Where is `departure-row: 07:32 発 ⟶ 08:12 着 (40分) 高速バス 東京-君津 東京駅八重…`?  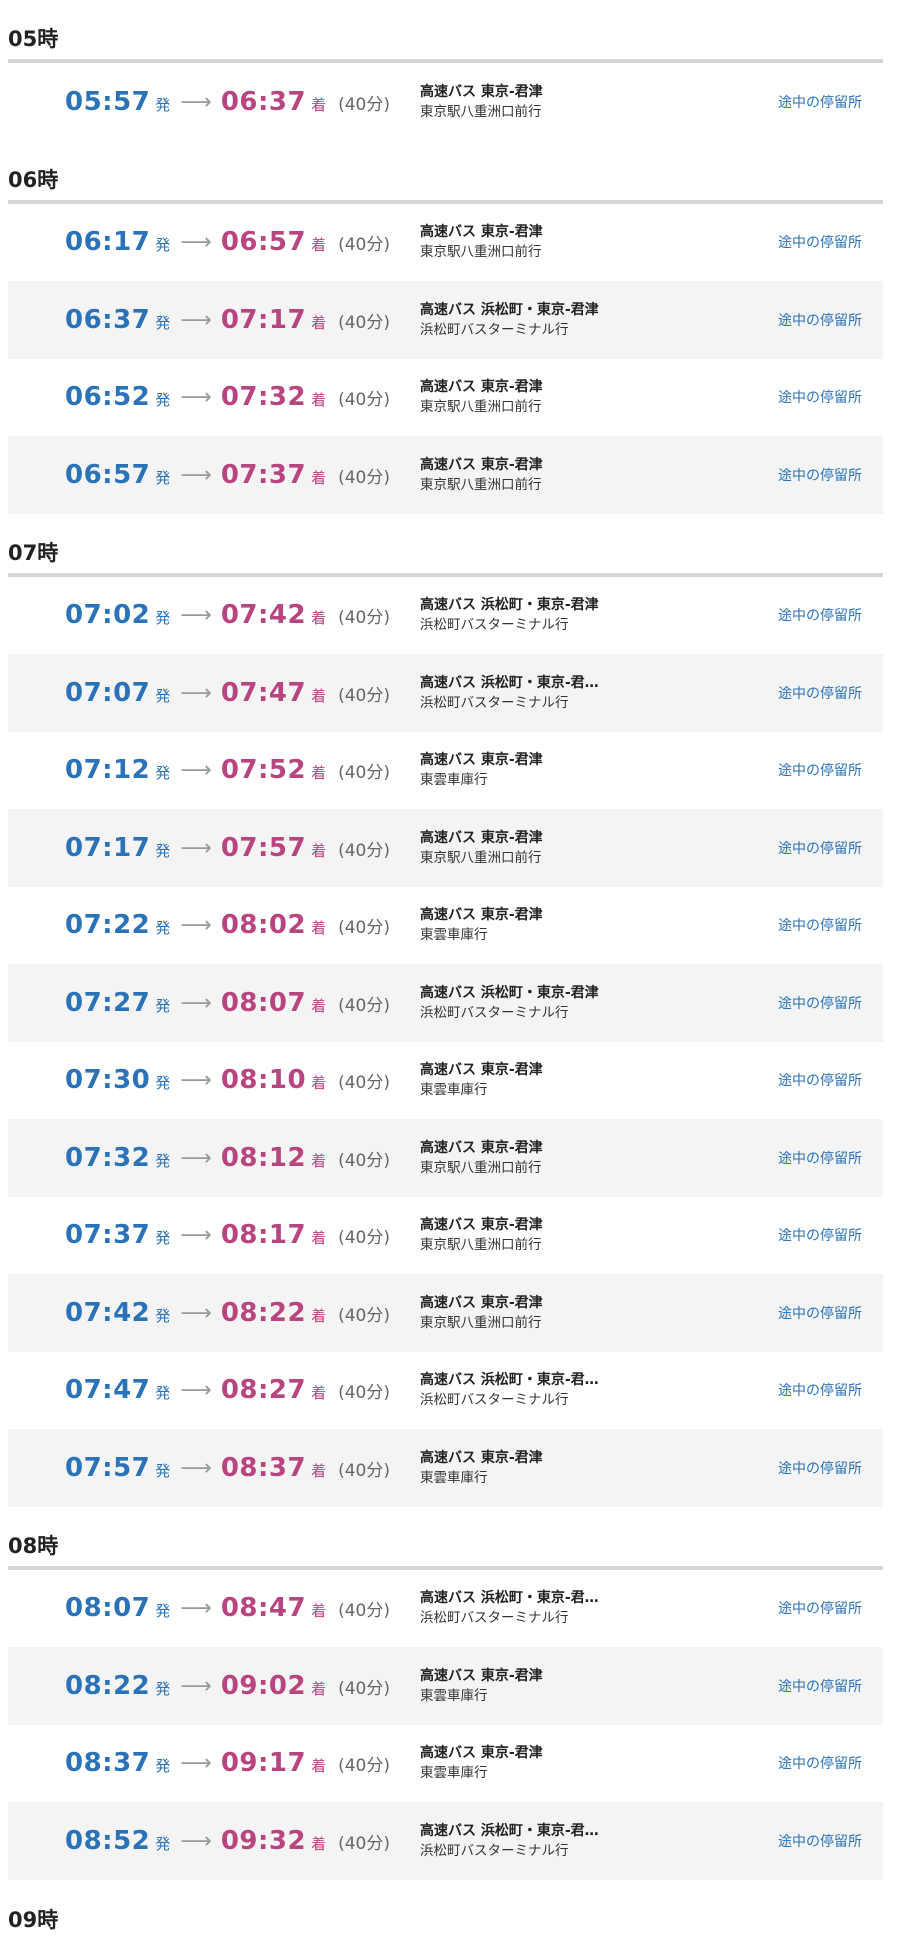
departure-row: 07:32 発 ⟶ 08:12 着 (40分) 高速バス 東京-君津 東京駅八重… is located at coordinates (445, 1158).